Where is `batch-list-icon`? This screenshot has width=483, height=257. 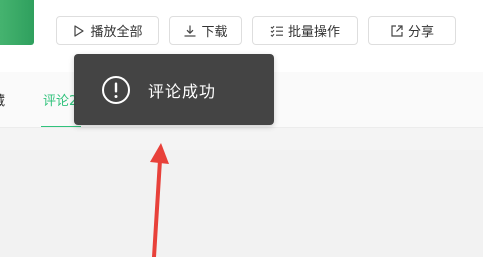 batch-list-icon is located at coordinates (277, 31).